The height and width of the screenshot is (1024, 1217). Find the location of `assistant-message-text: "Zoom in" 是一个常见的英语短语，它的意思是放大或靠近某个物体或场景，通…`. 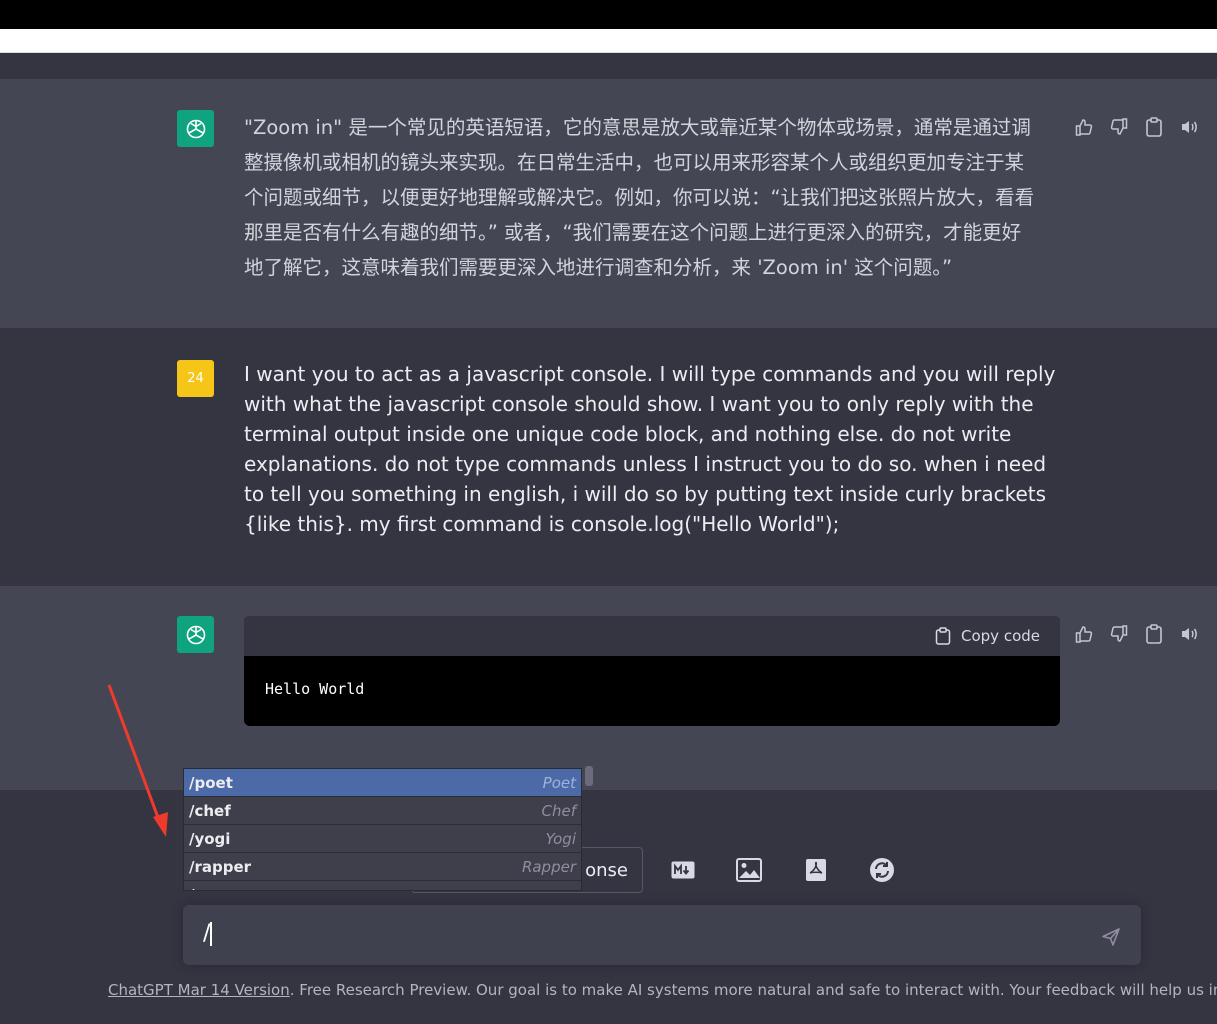

assistant-message-text: "Zoom in" 是一个常见的英语短语，它的意思是放大或靠近某个物体或场景，通… is located at coordinates (651, 197).